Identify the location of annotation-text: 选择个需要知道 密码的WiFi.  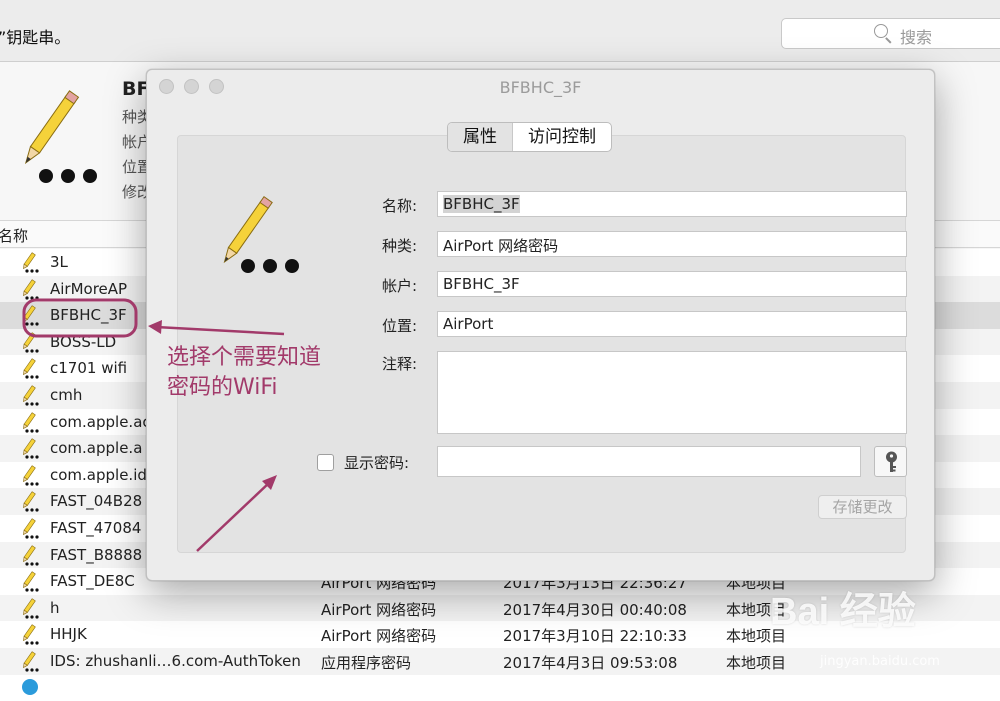
(267, 373).